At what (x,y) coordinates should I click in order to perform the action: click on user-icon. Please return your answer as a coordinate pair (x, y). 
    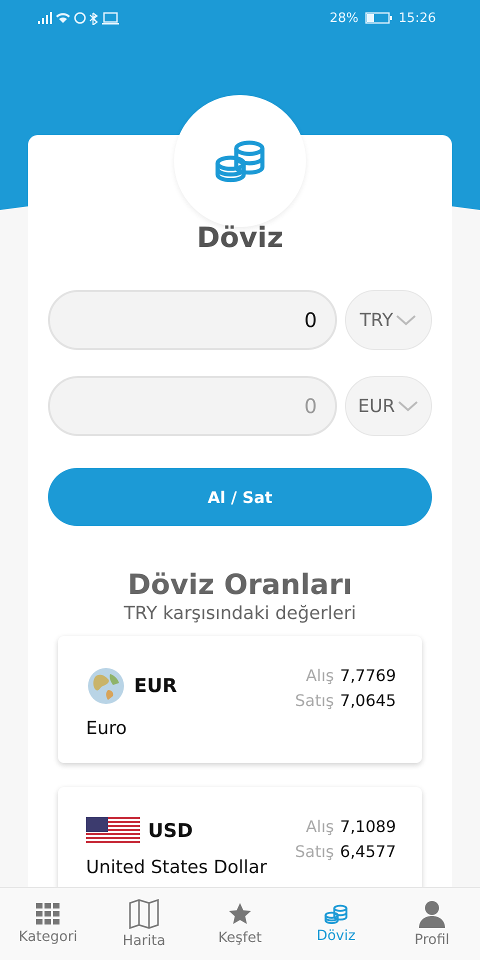
    Looking at the image, I should click on (432, 914).